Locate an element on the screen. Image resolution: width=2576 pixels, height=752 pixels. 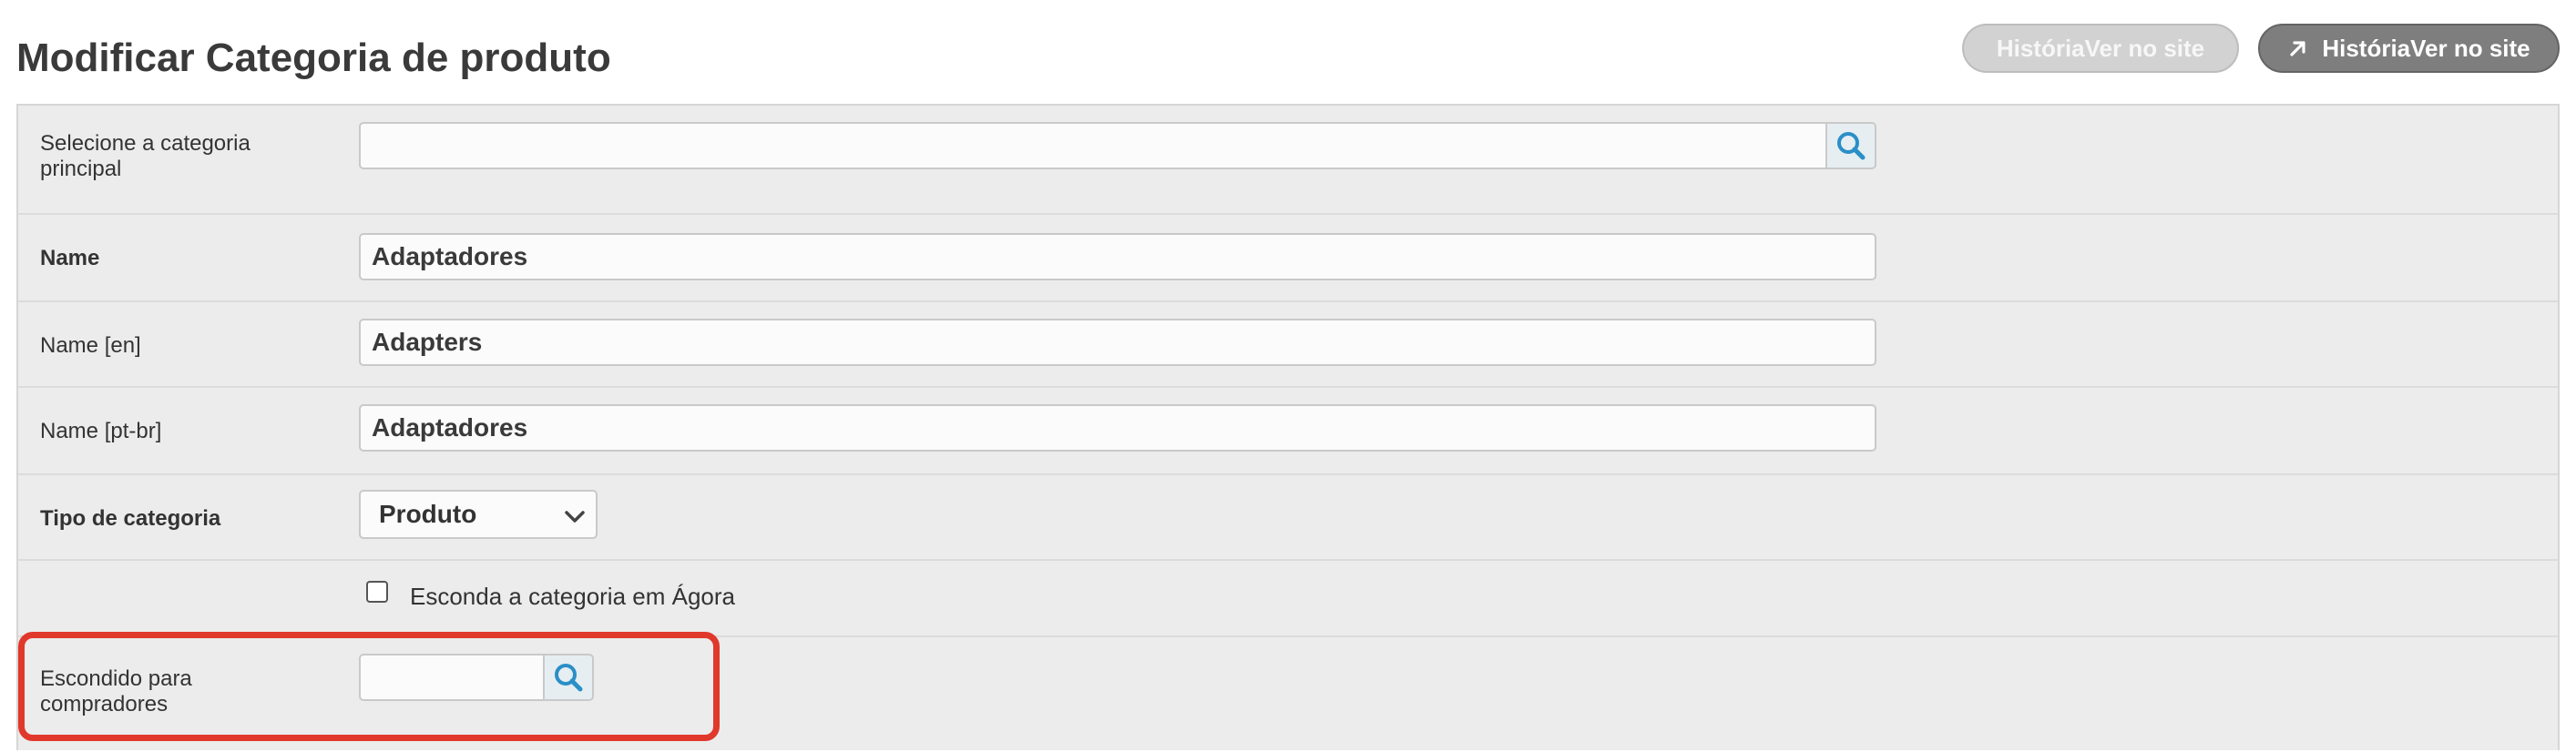
name-en-label: Name [en] is located at coordinates (90, 345).